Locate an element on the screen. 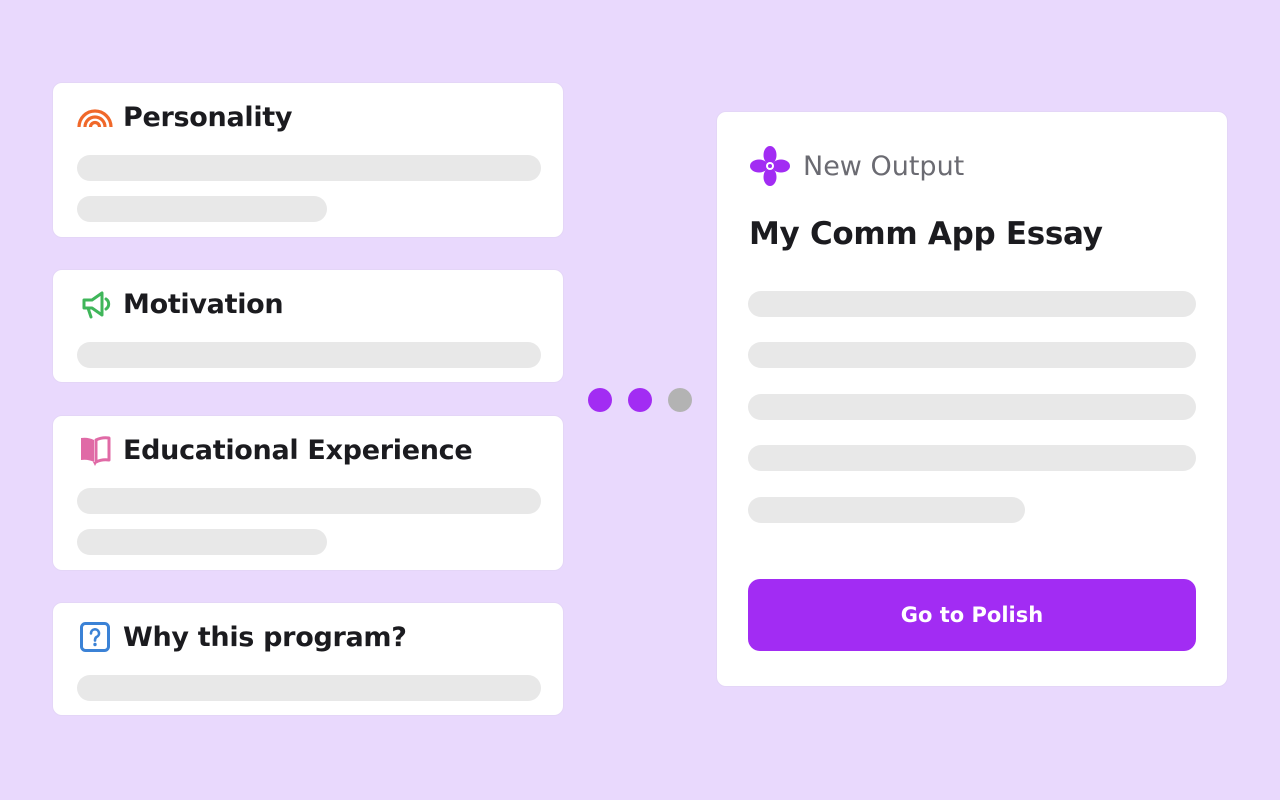 Image resolution: width=1280 pixels, height=800 pixels. question-icon is located at coordinates (95, 637).